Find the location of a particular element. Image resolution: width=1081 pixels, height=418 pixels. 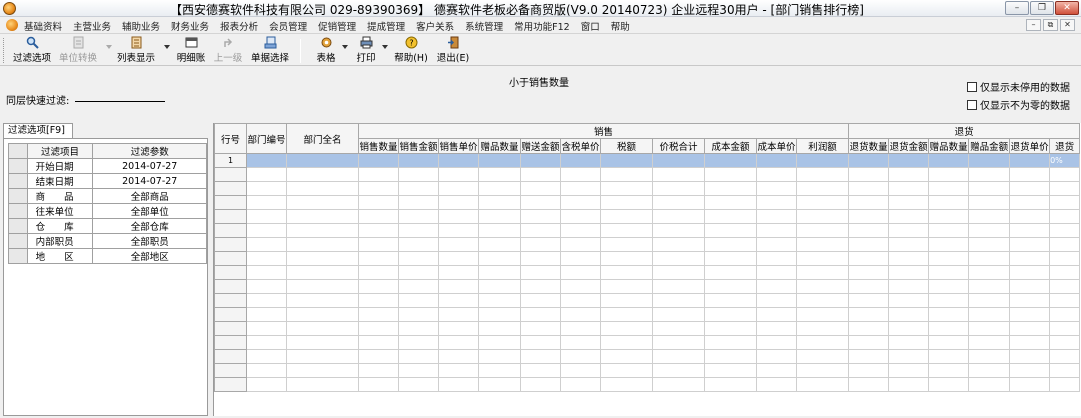

mdi-minimize-button: – is located at coordinates (1033, 25).